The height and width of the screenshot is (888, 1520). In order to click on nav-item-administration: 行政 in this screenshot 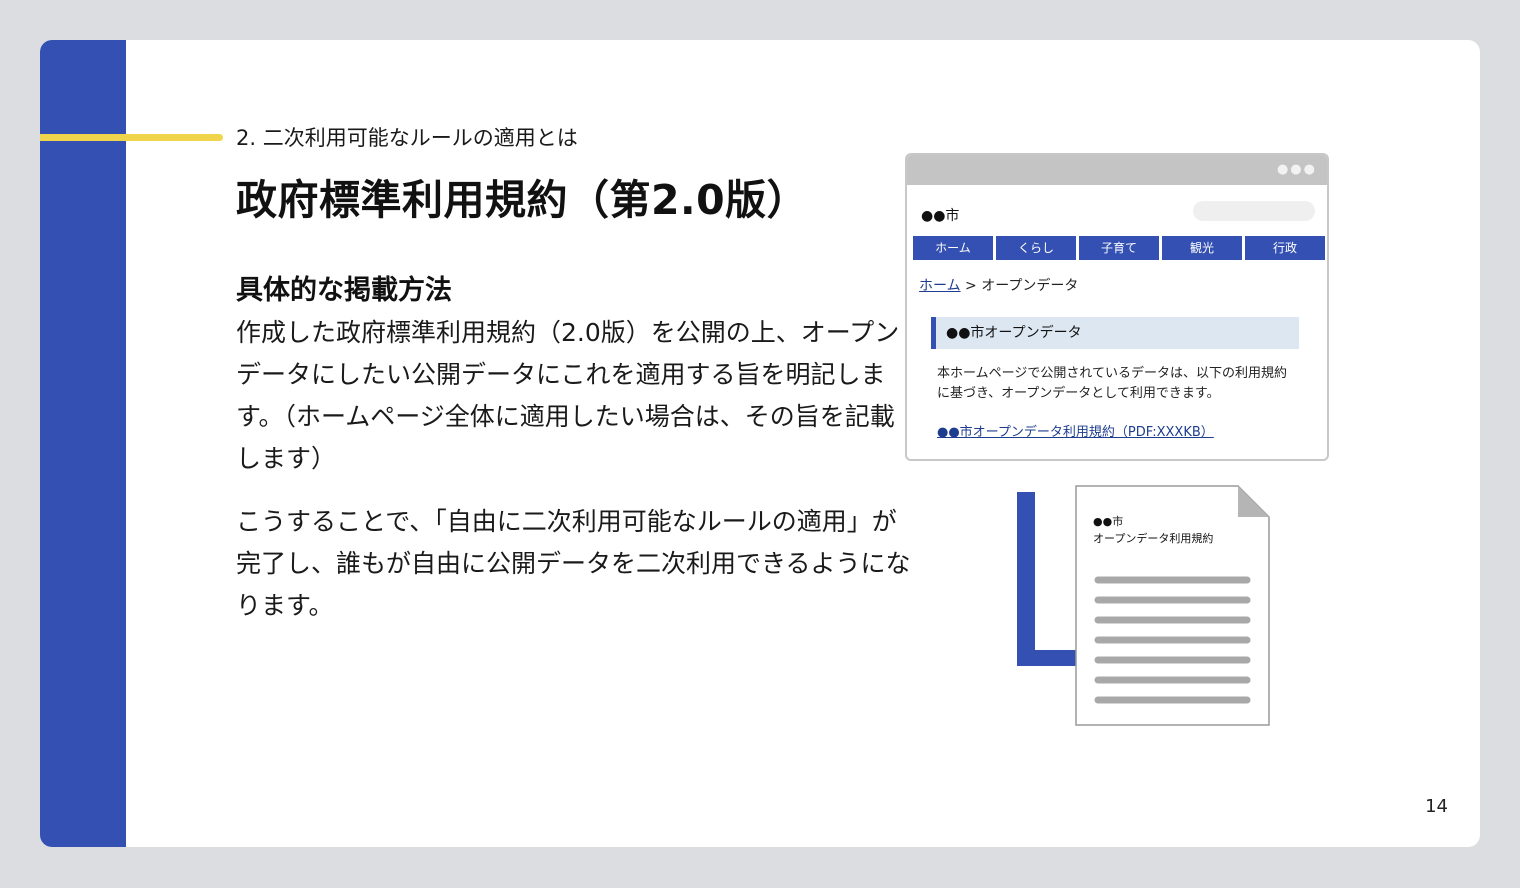, I will do `click(1285, 248)`.